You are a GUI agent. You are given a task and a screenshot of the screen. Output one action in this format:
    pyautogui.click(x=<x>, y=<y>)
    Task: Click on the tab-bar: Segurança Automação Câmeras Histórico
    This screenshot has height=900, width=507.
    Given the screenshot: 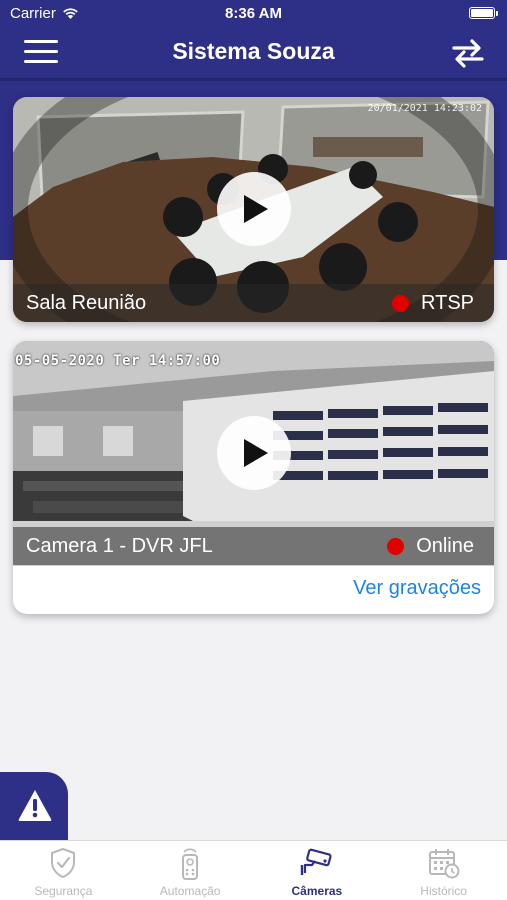 What is the action you would take?
    pyautogui.click(x=253, y=870)
    